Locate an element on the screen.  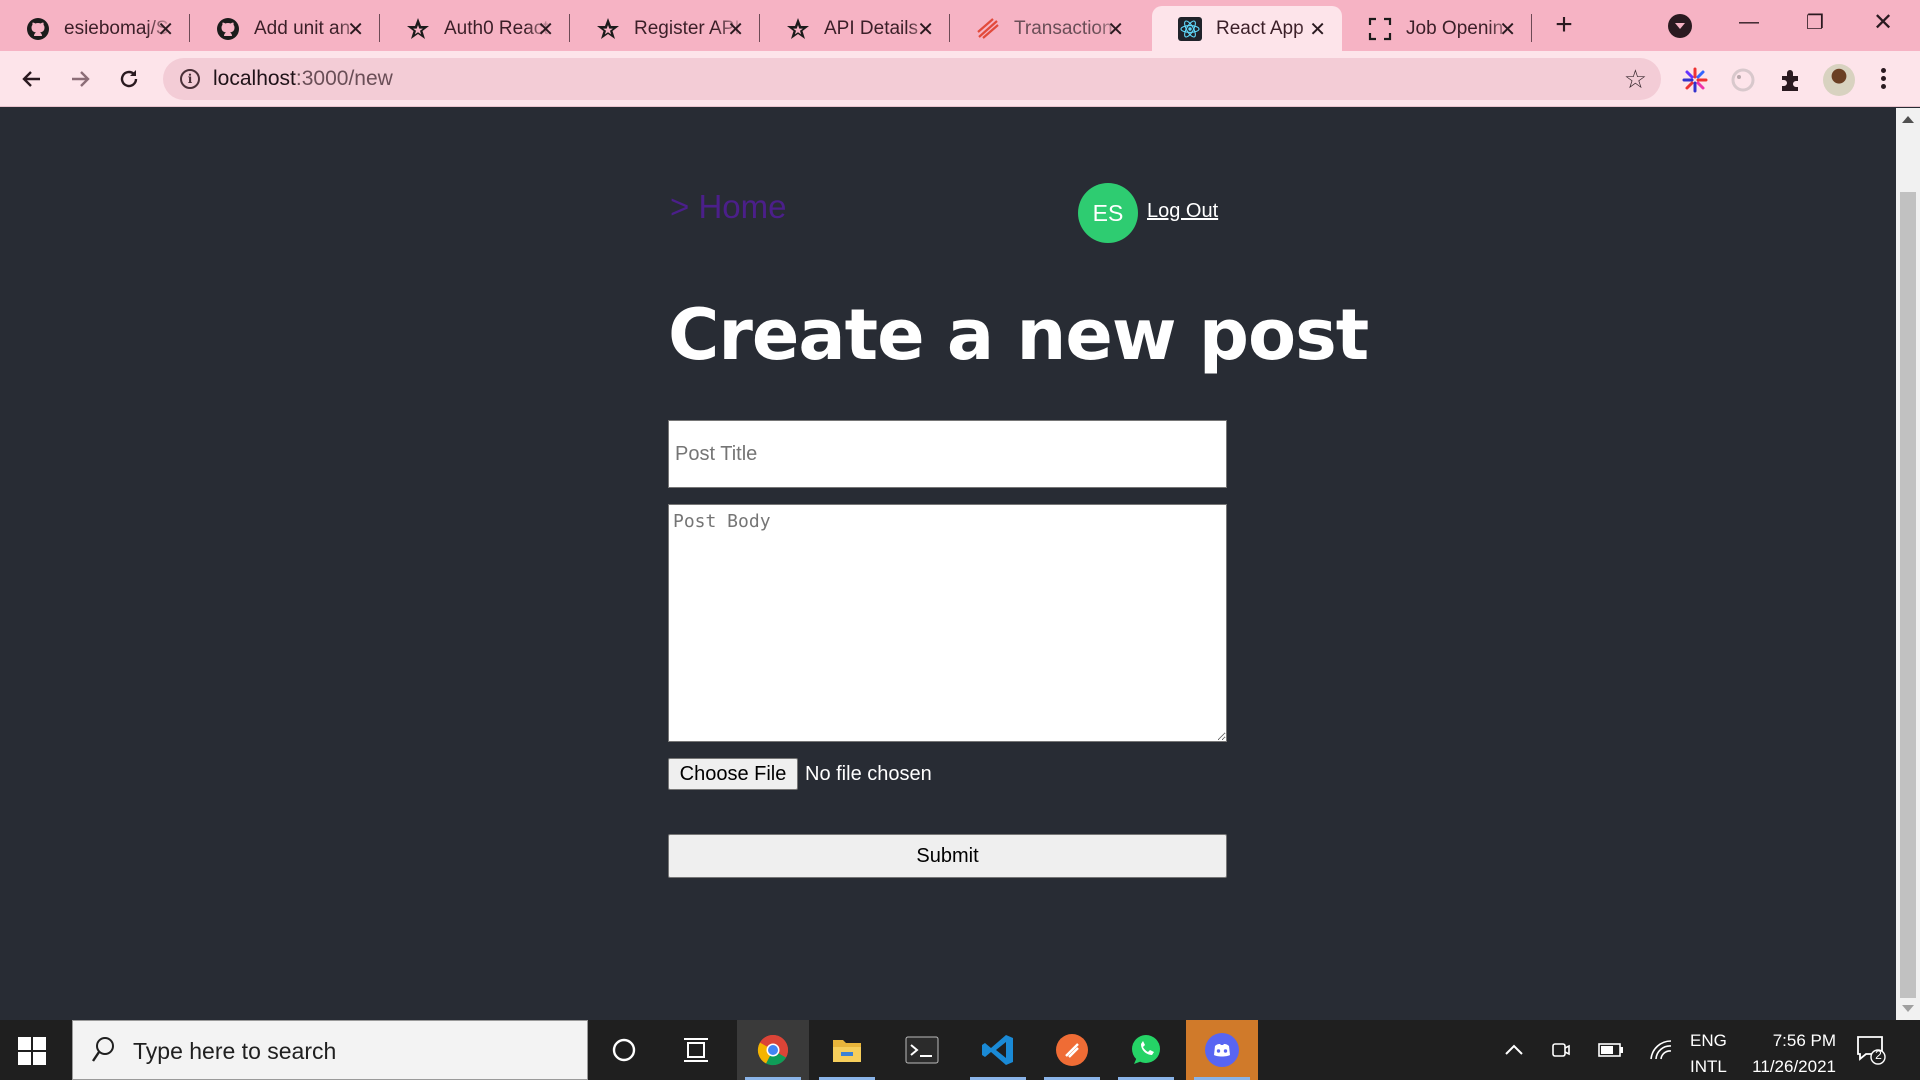
back-icon is located at coordinates (32, 79).